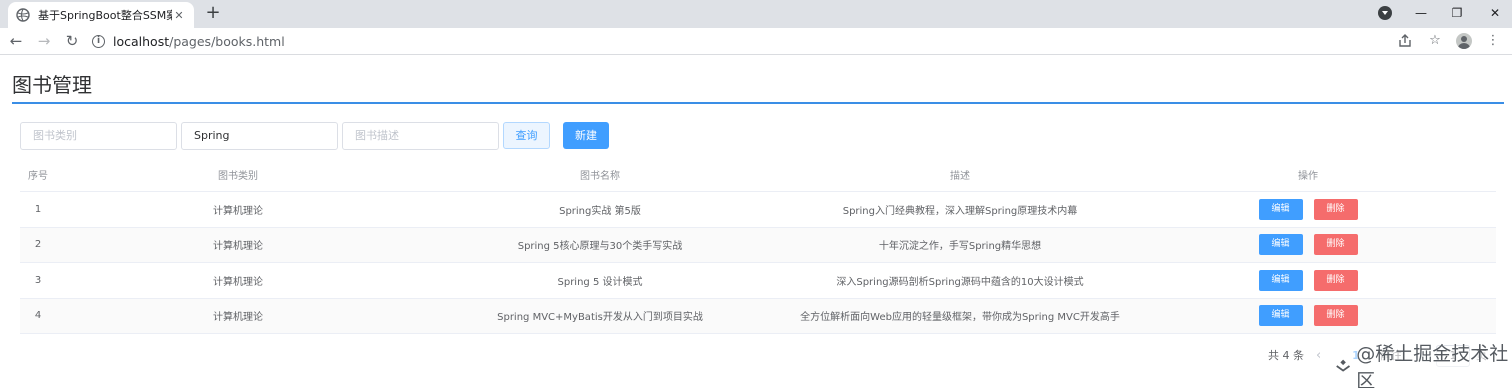 Image resolution: width=1512 pixels, height=388 pixels. I want to click on cell-description: 深入Spring源码剖析Spring源码中蕴含的10大设计模式, so click(960, 282).